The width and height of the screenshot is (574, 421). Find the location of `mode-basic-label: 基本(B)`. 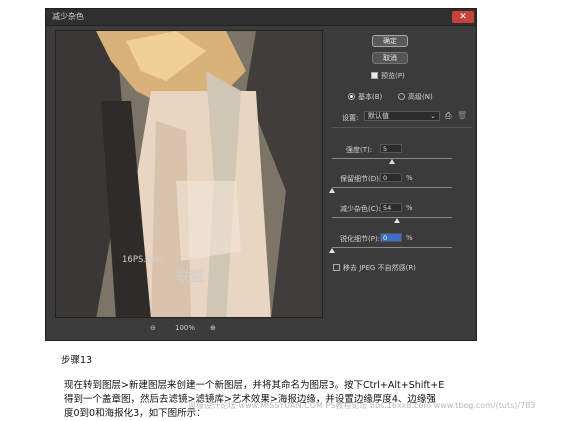

mode-basic-label: 基本(B) is located at coordinates (370, 97).